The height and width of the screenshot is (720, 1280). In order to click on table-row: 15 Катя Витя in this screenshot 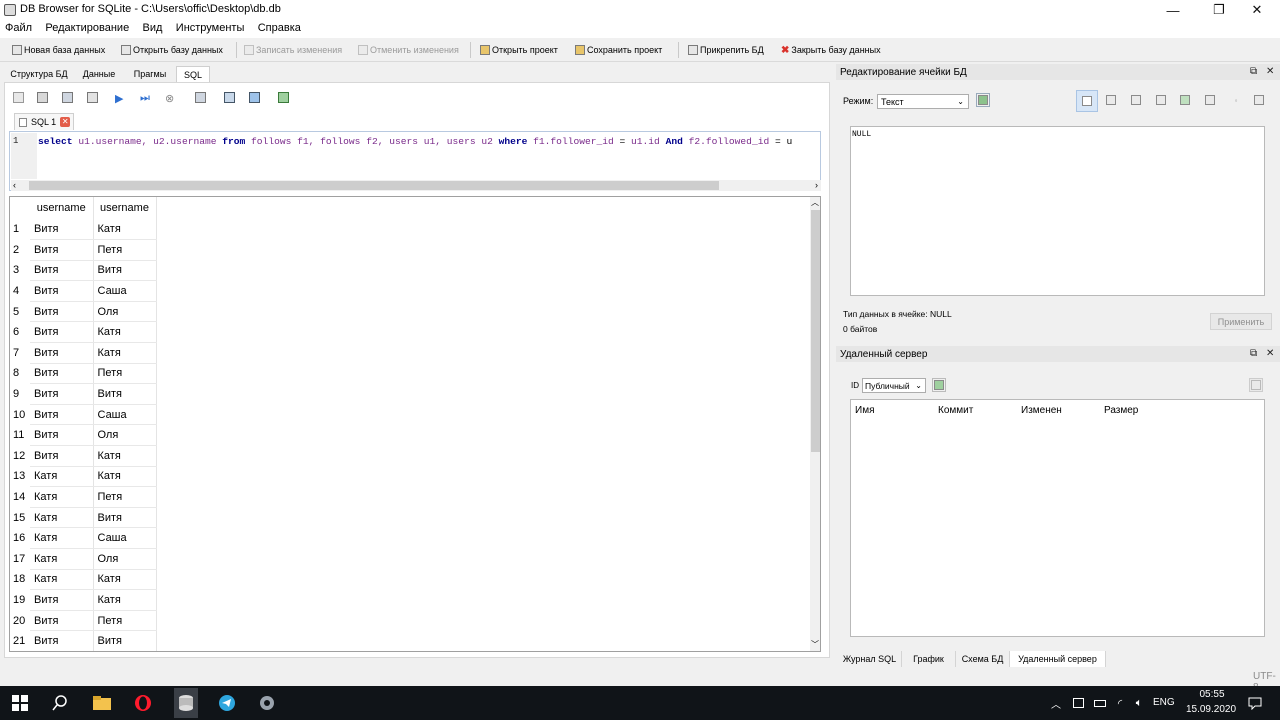, I will do `click(83, 518)`.